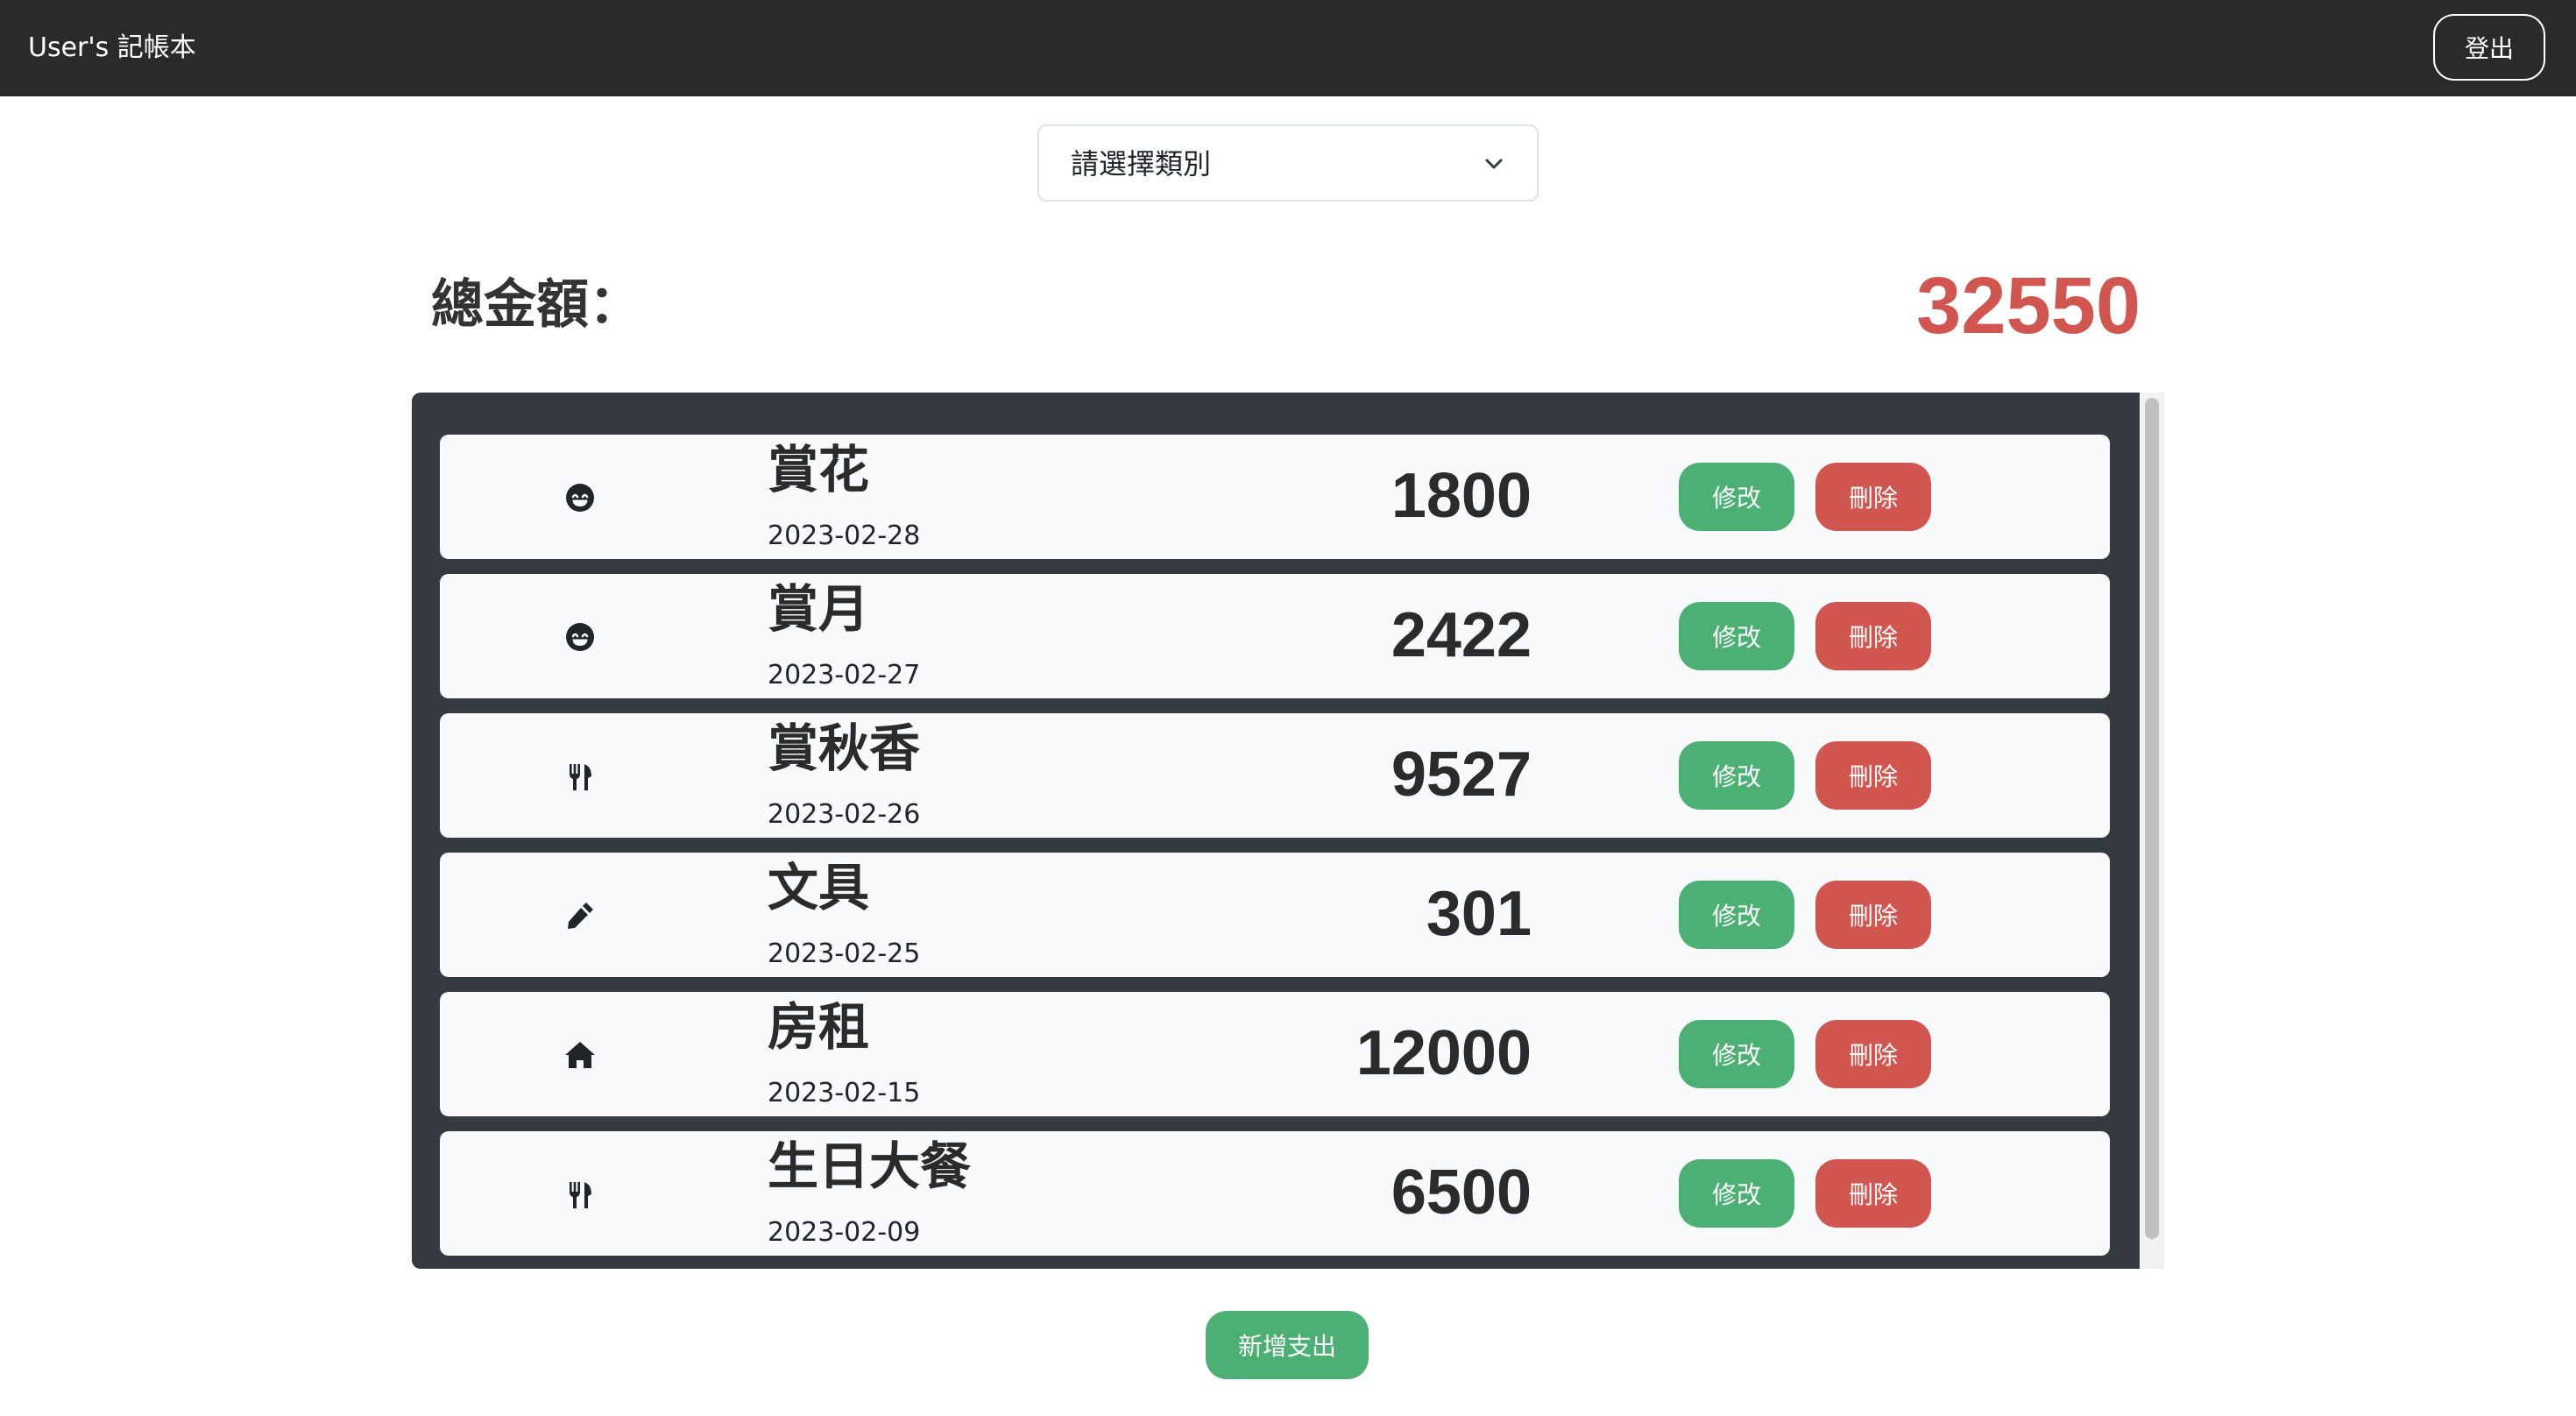 Image resolution: width=2576 pixels, height=1416 pixels. Describe the element at coordinates (2489, 47) in the screenshot. I see `logout-button: 登出` at that location.